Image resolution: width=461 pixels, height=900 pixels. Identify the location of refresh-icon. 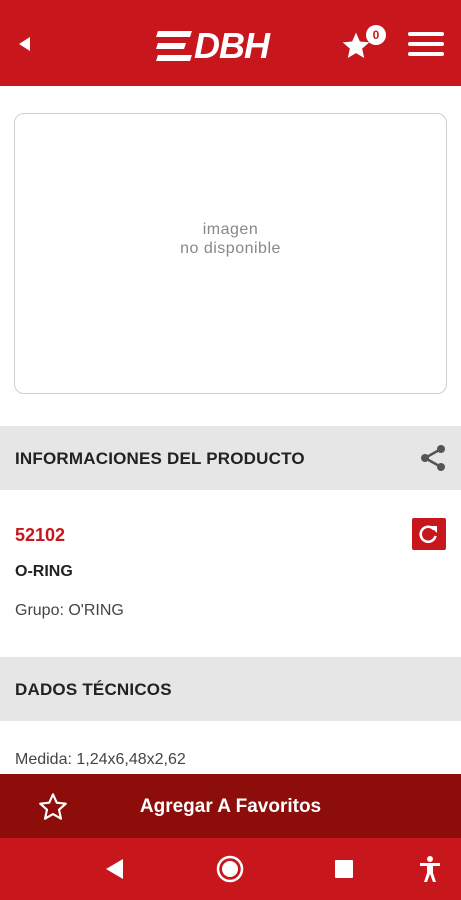
(428, 534).